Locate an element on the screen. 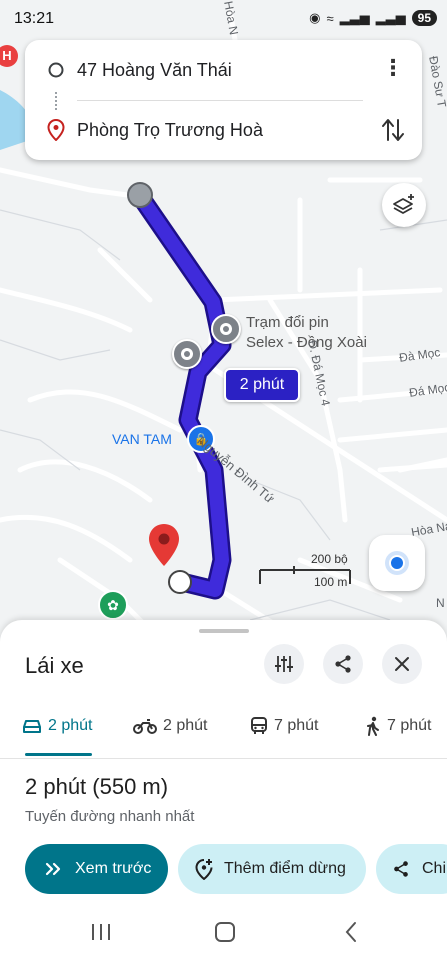  layers-icon is located at coordinates (403, 204).